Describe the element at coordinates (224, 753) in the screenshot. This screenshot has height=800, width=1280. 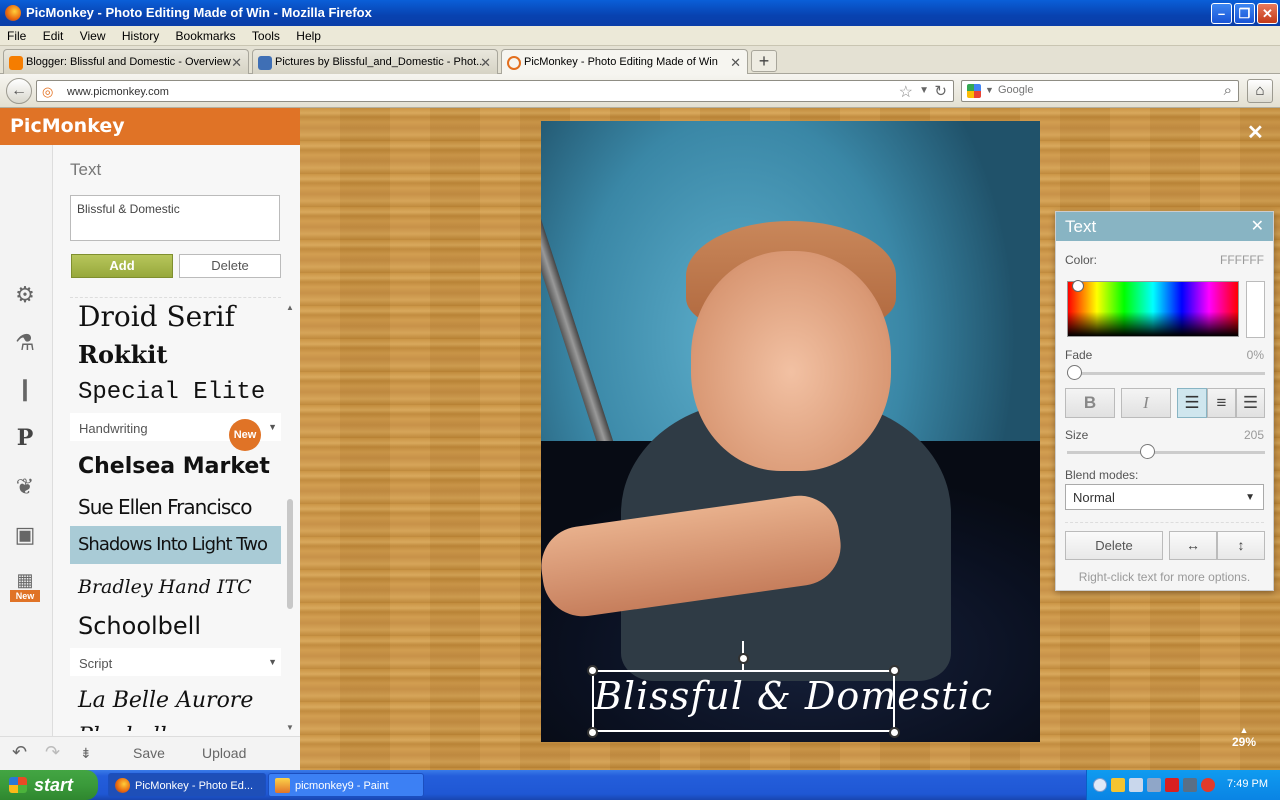
I see `upload-button: Upload` at that location.